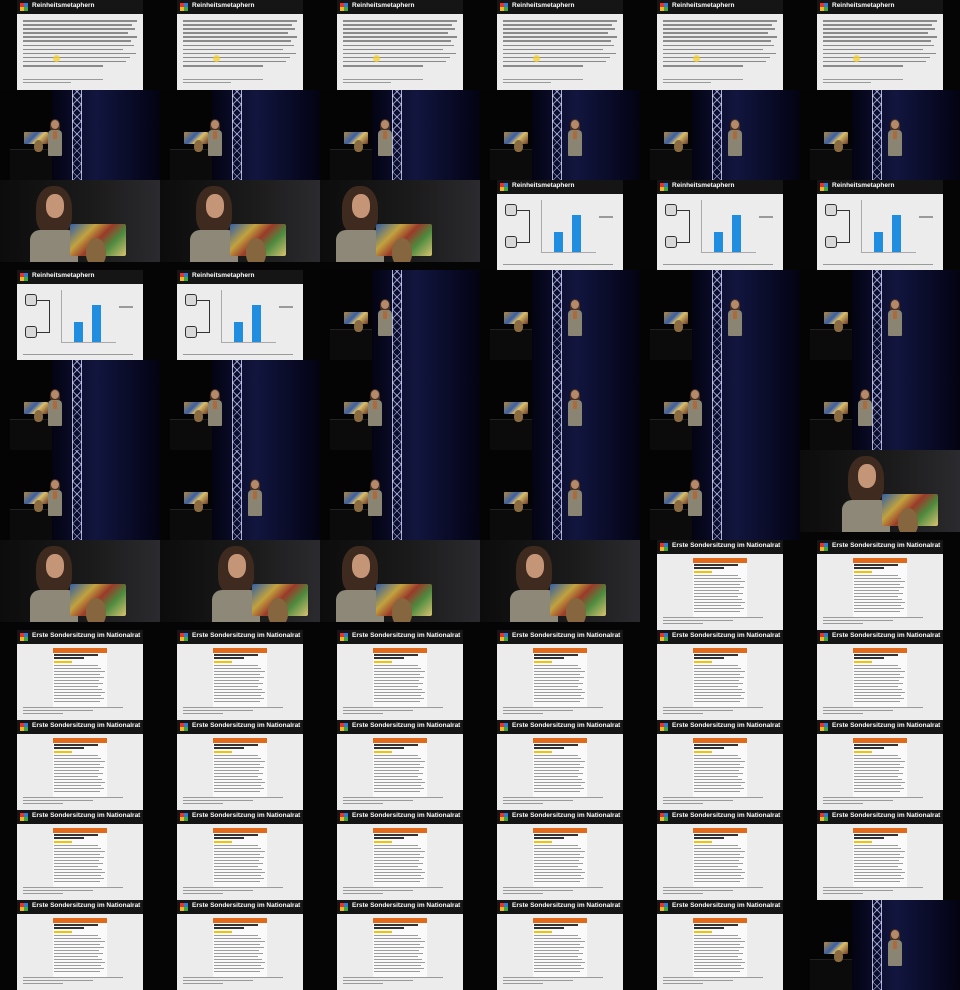 This screenshot has width=960, height=990. What do you see at coordinates (216, 58) in the screenshot?
I see `highlight-dot` at bounding box center [216, 58].